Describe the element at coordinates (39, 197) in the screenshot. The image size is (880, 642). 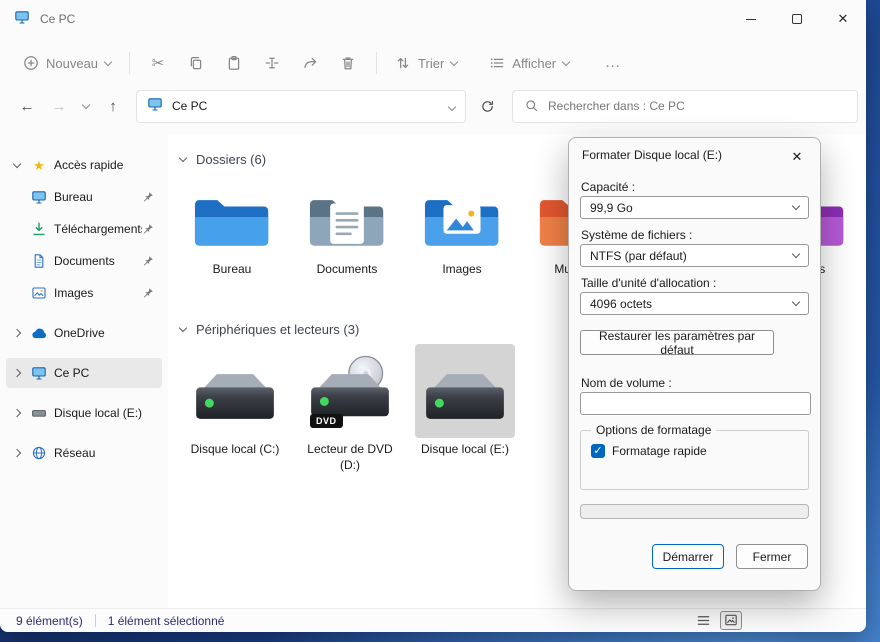
I see `desktop-icon` at that location.